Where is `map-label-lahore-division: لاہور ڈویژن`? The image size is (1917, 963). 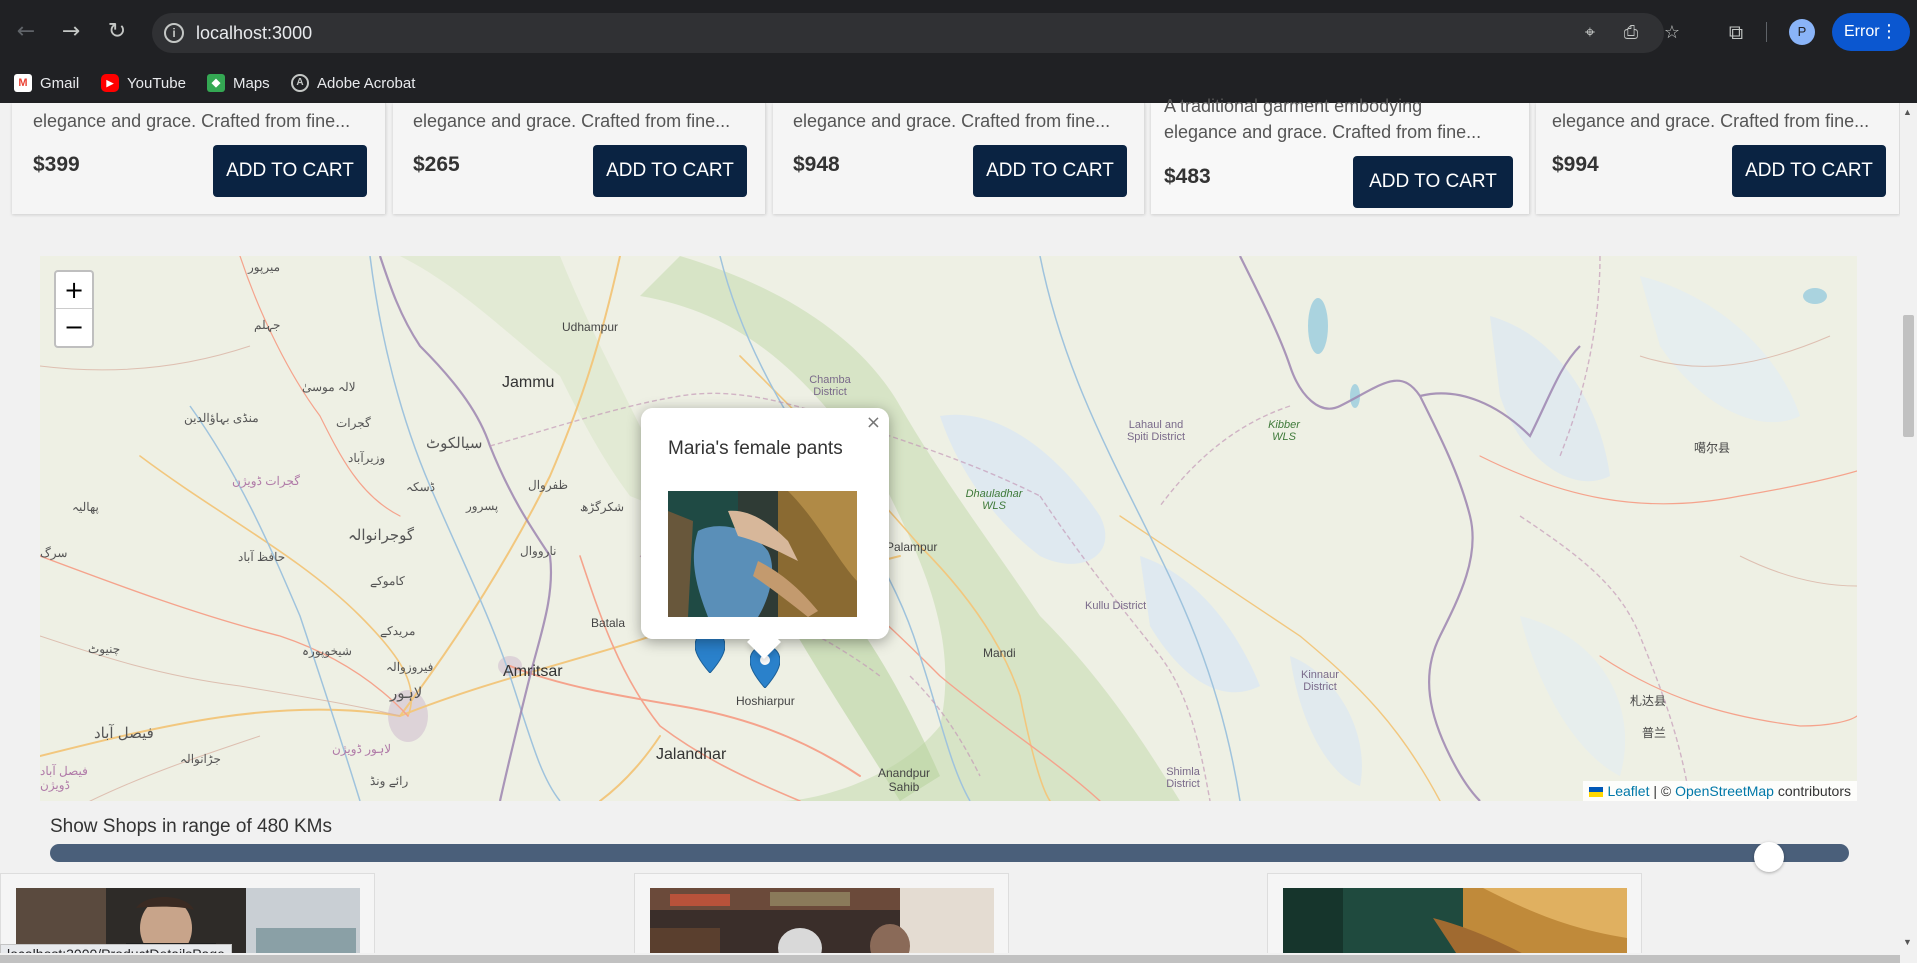
map-label-lahore-division: لاہور ڈویژن is located at coordinates (362, 749).